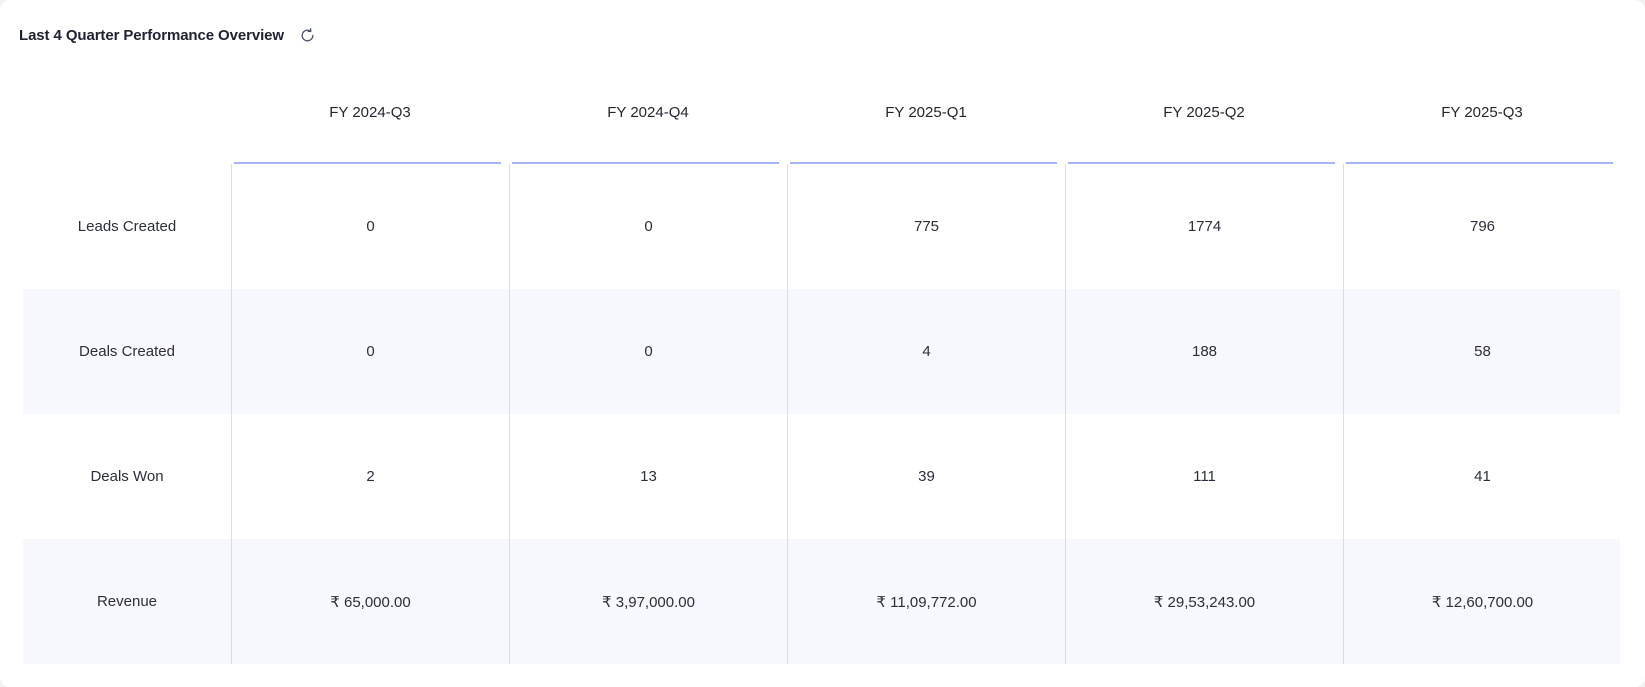 The height and width of the screenshot is (687, 1645). I want to click on column-header: FY 2025-Q3, so click(1482, 112).